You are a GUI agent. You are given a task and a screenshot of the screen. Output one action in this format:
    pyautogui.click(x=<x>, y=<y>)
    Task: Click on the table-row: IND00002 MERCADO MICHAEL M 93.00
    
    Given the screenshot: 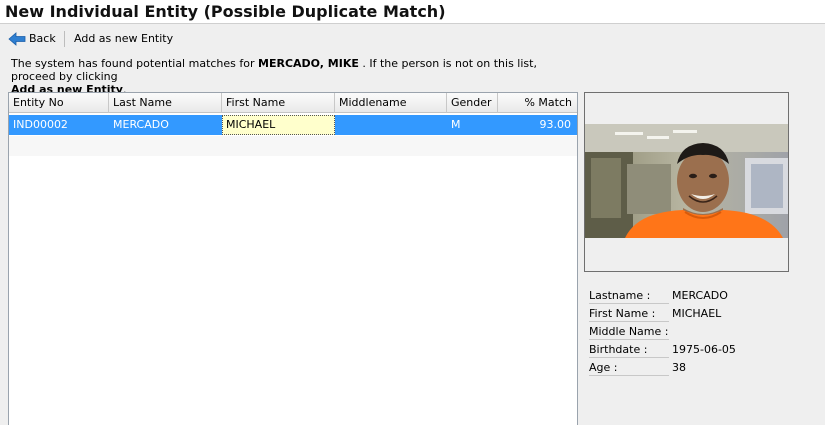 What is the action you would take?
    pyautogui.click(x=293, y=125)
    